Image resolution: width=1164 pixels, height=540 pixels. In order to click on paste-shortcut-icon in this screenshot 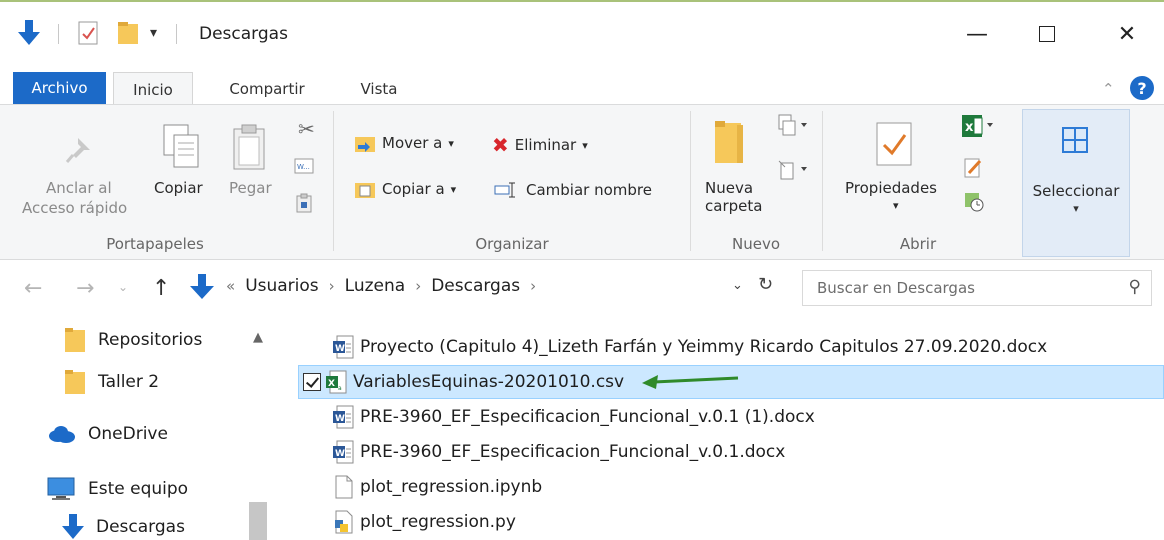, I will do `click(304, 205)`.